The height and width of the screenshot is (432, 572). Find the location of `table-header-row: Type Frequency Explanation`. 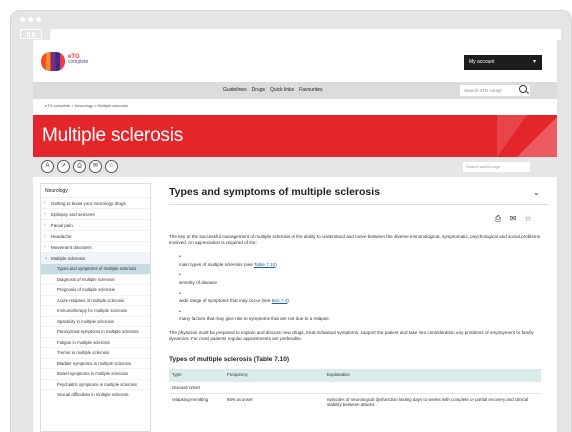

table-header-row: Type Frequency Explanation is located at coordinates (355, 375).